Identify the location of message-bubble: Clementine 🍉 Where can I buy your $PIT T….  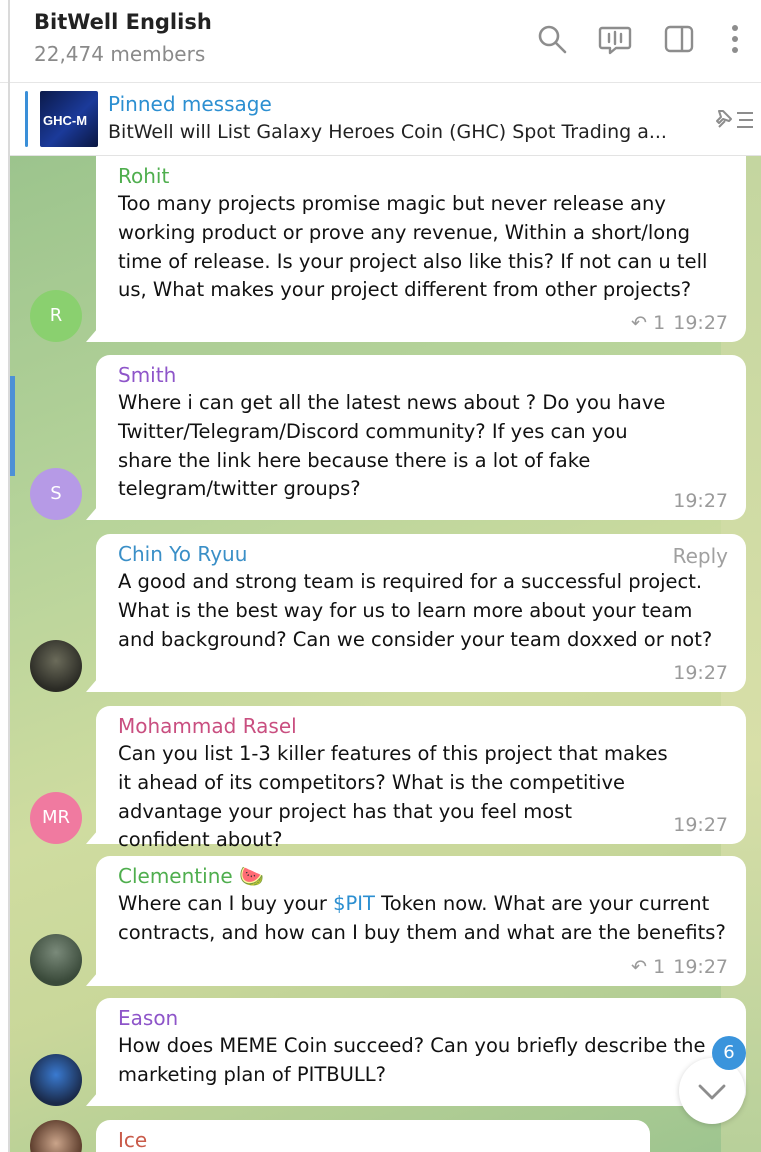
(421, 921).